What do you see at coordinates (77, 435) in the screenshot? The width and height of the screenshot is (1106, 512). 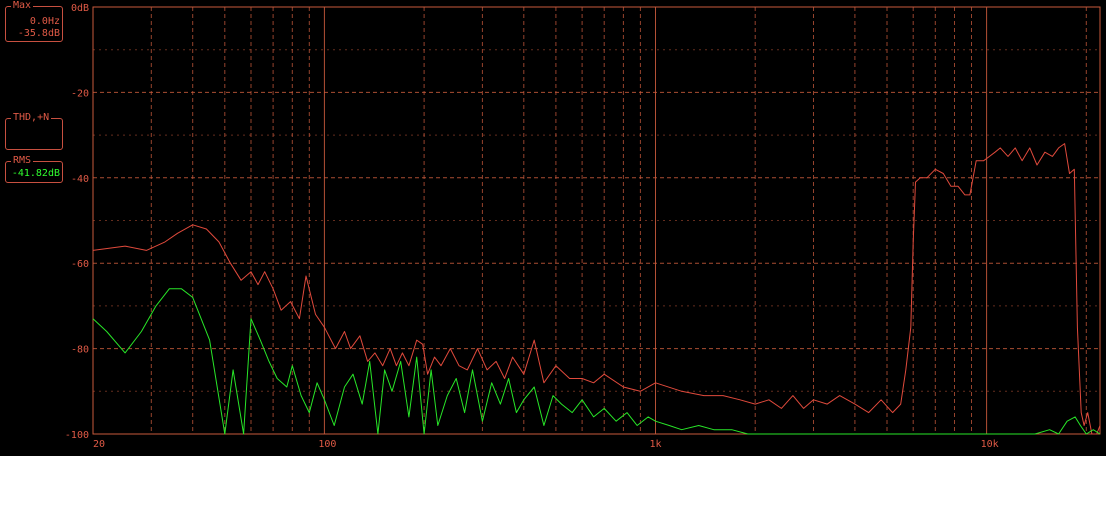 I see `y-tick-label: -100` at bounding box center [77, 435].